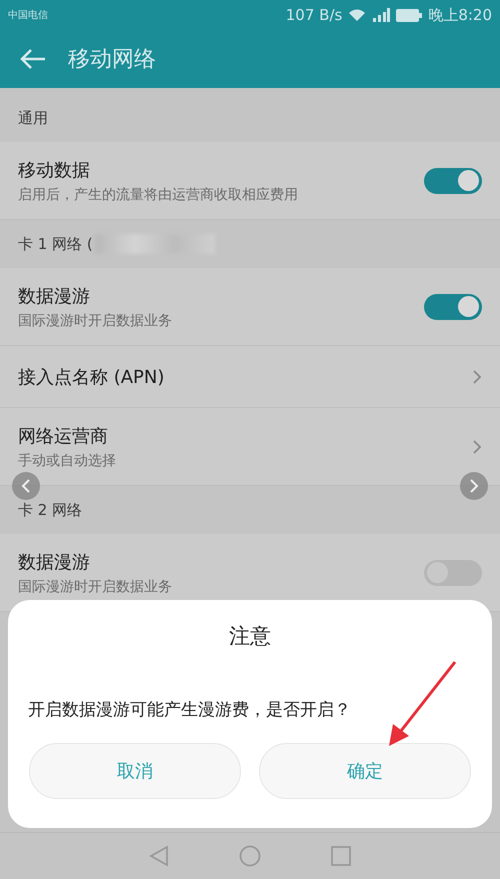 Image resolution: width=500 pixels, height=879 pixels. I want to click on settings-row: 数据漫游 国际漫游时开启数据业务, so click(250, 307).